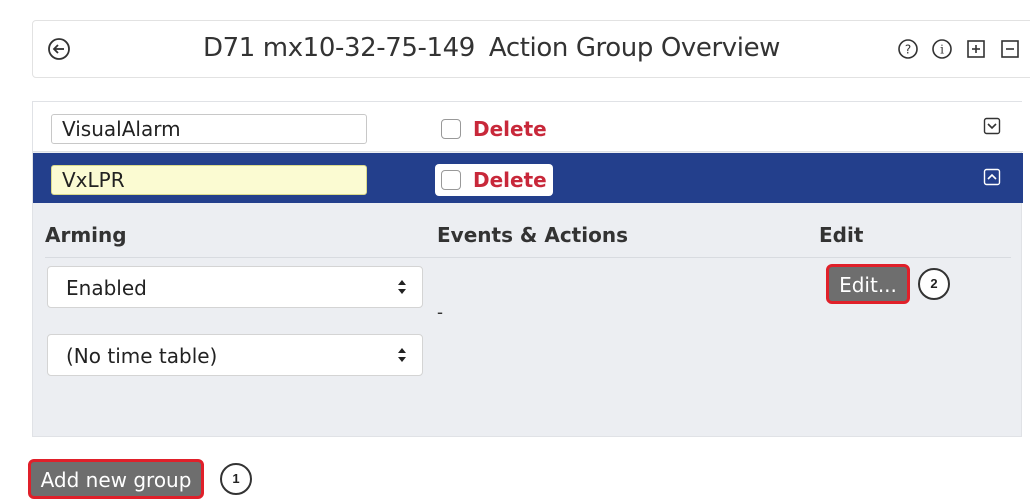 Image resolution: width=1030 pixels, height=502 pixels. What do you see at coordinates (634, 48) in the screenshot?
I see `page-heading: Action Group Overview` at bounding box center [634, 48].